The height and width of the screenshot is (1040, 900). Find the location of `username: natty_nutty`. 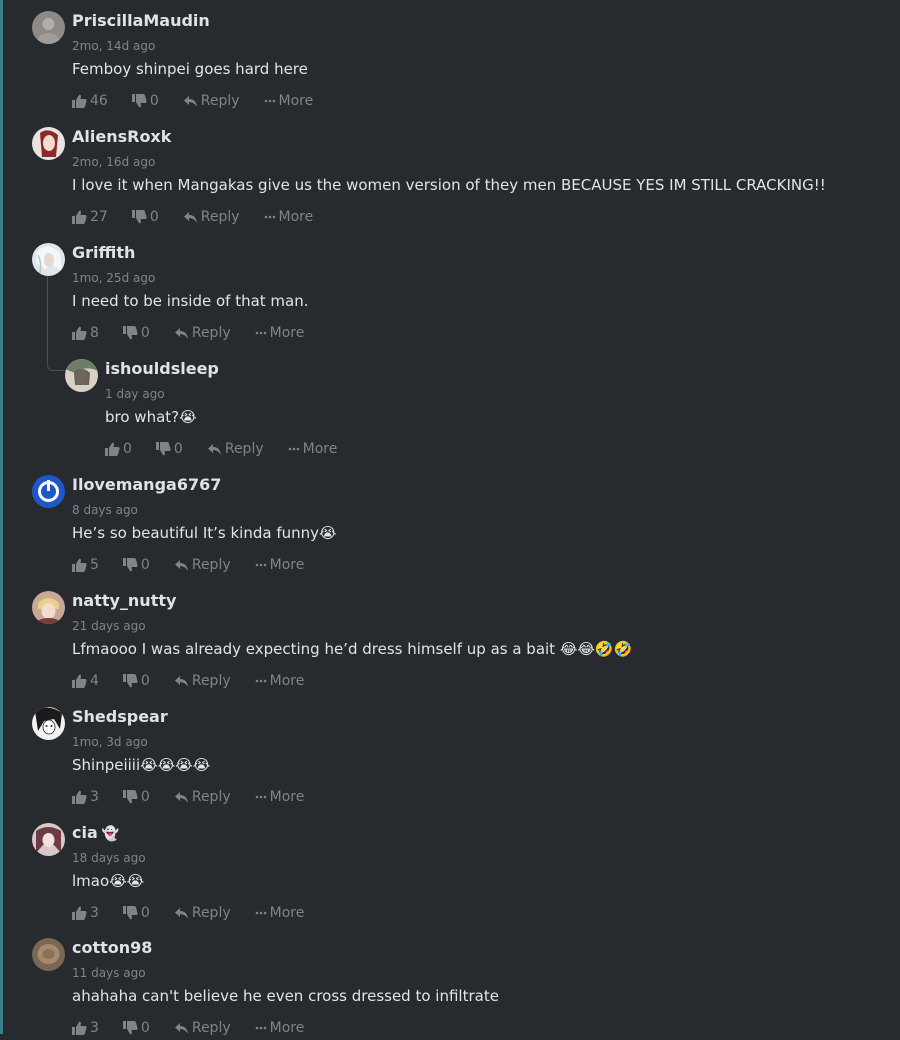

username: natty_nutty is located at coordinates (124, 600).